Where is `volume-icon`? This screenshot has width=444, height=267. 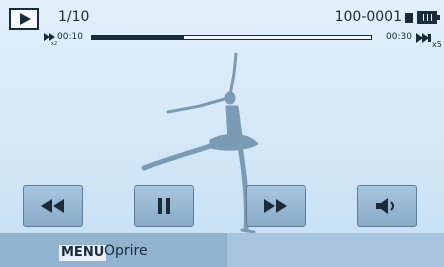 volume-icon is located at coordinates (385, 206).